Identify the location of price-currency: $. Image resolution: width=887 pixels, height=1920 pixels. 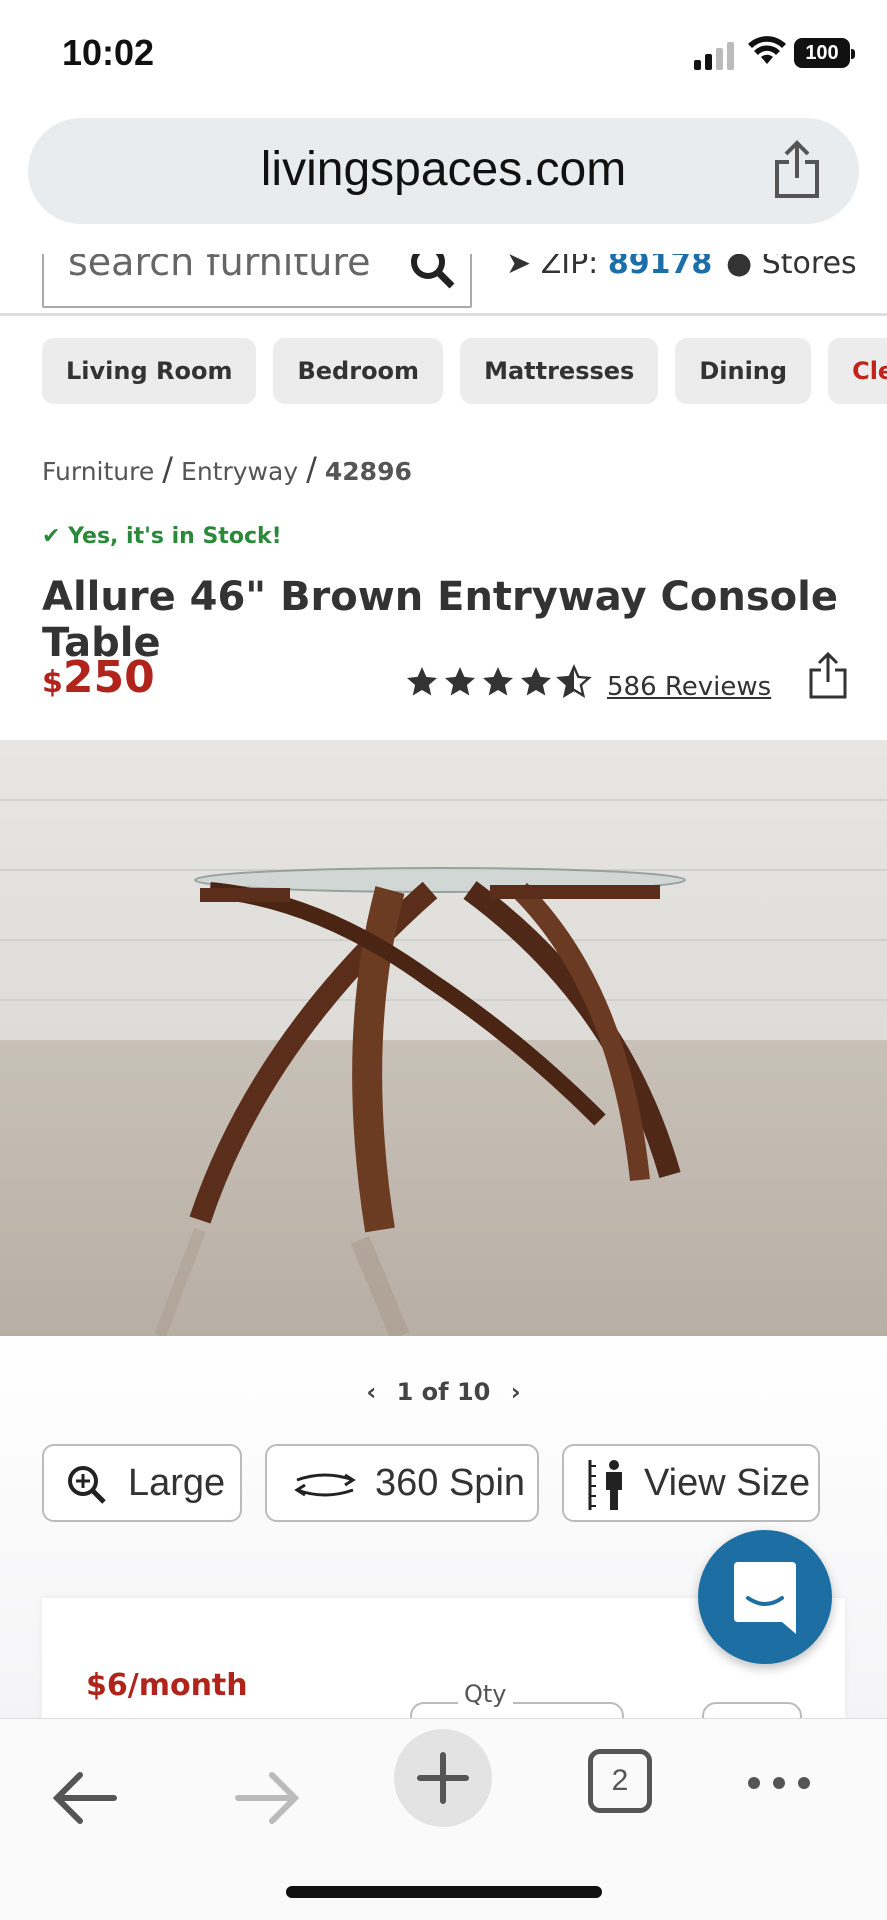
(52, 682).